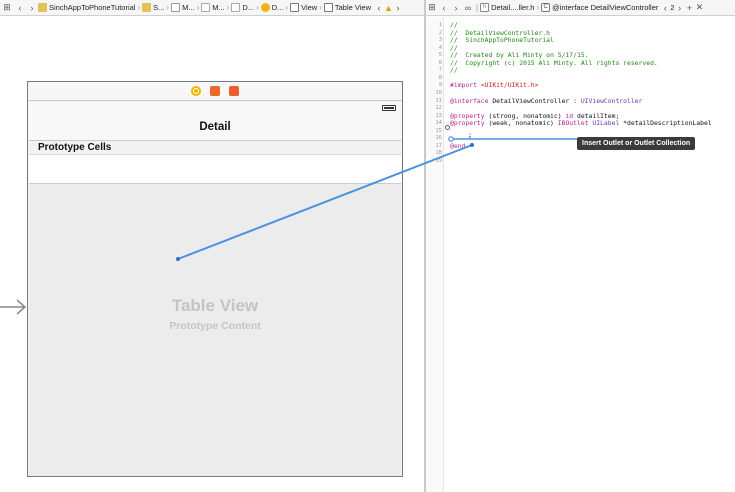 Image resolution: width=735 pixels, height=492 pixels. Describe the element at coordinates (611, 100) in the screenshot. I see `code-token: UIViewController` at that location.